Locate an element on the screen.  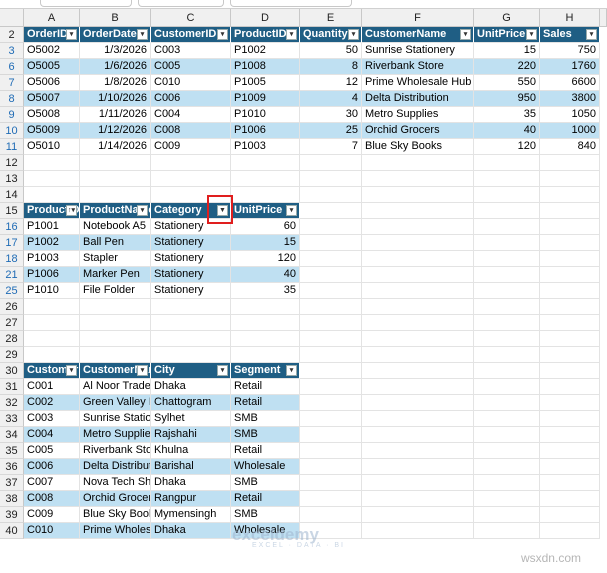
row-header-14: 14 is located at coordinates (12, 195).